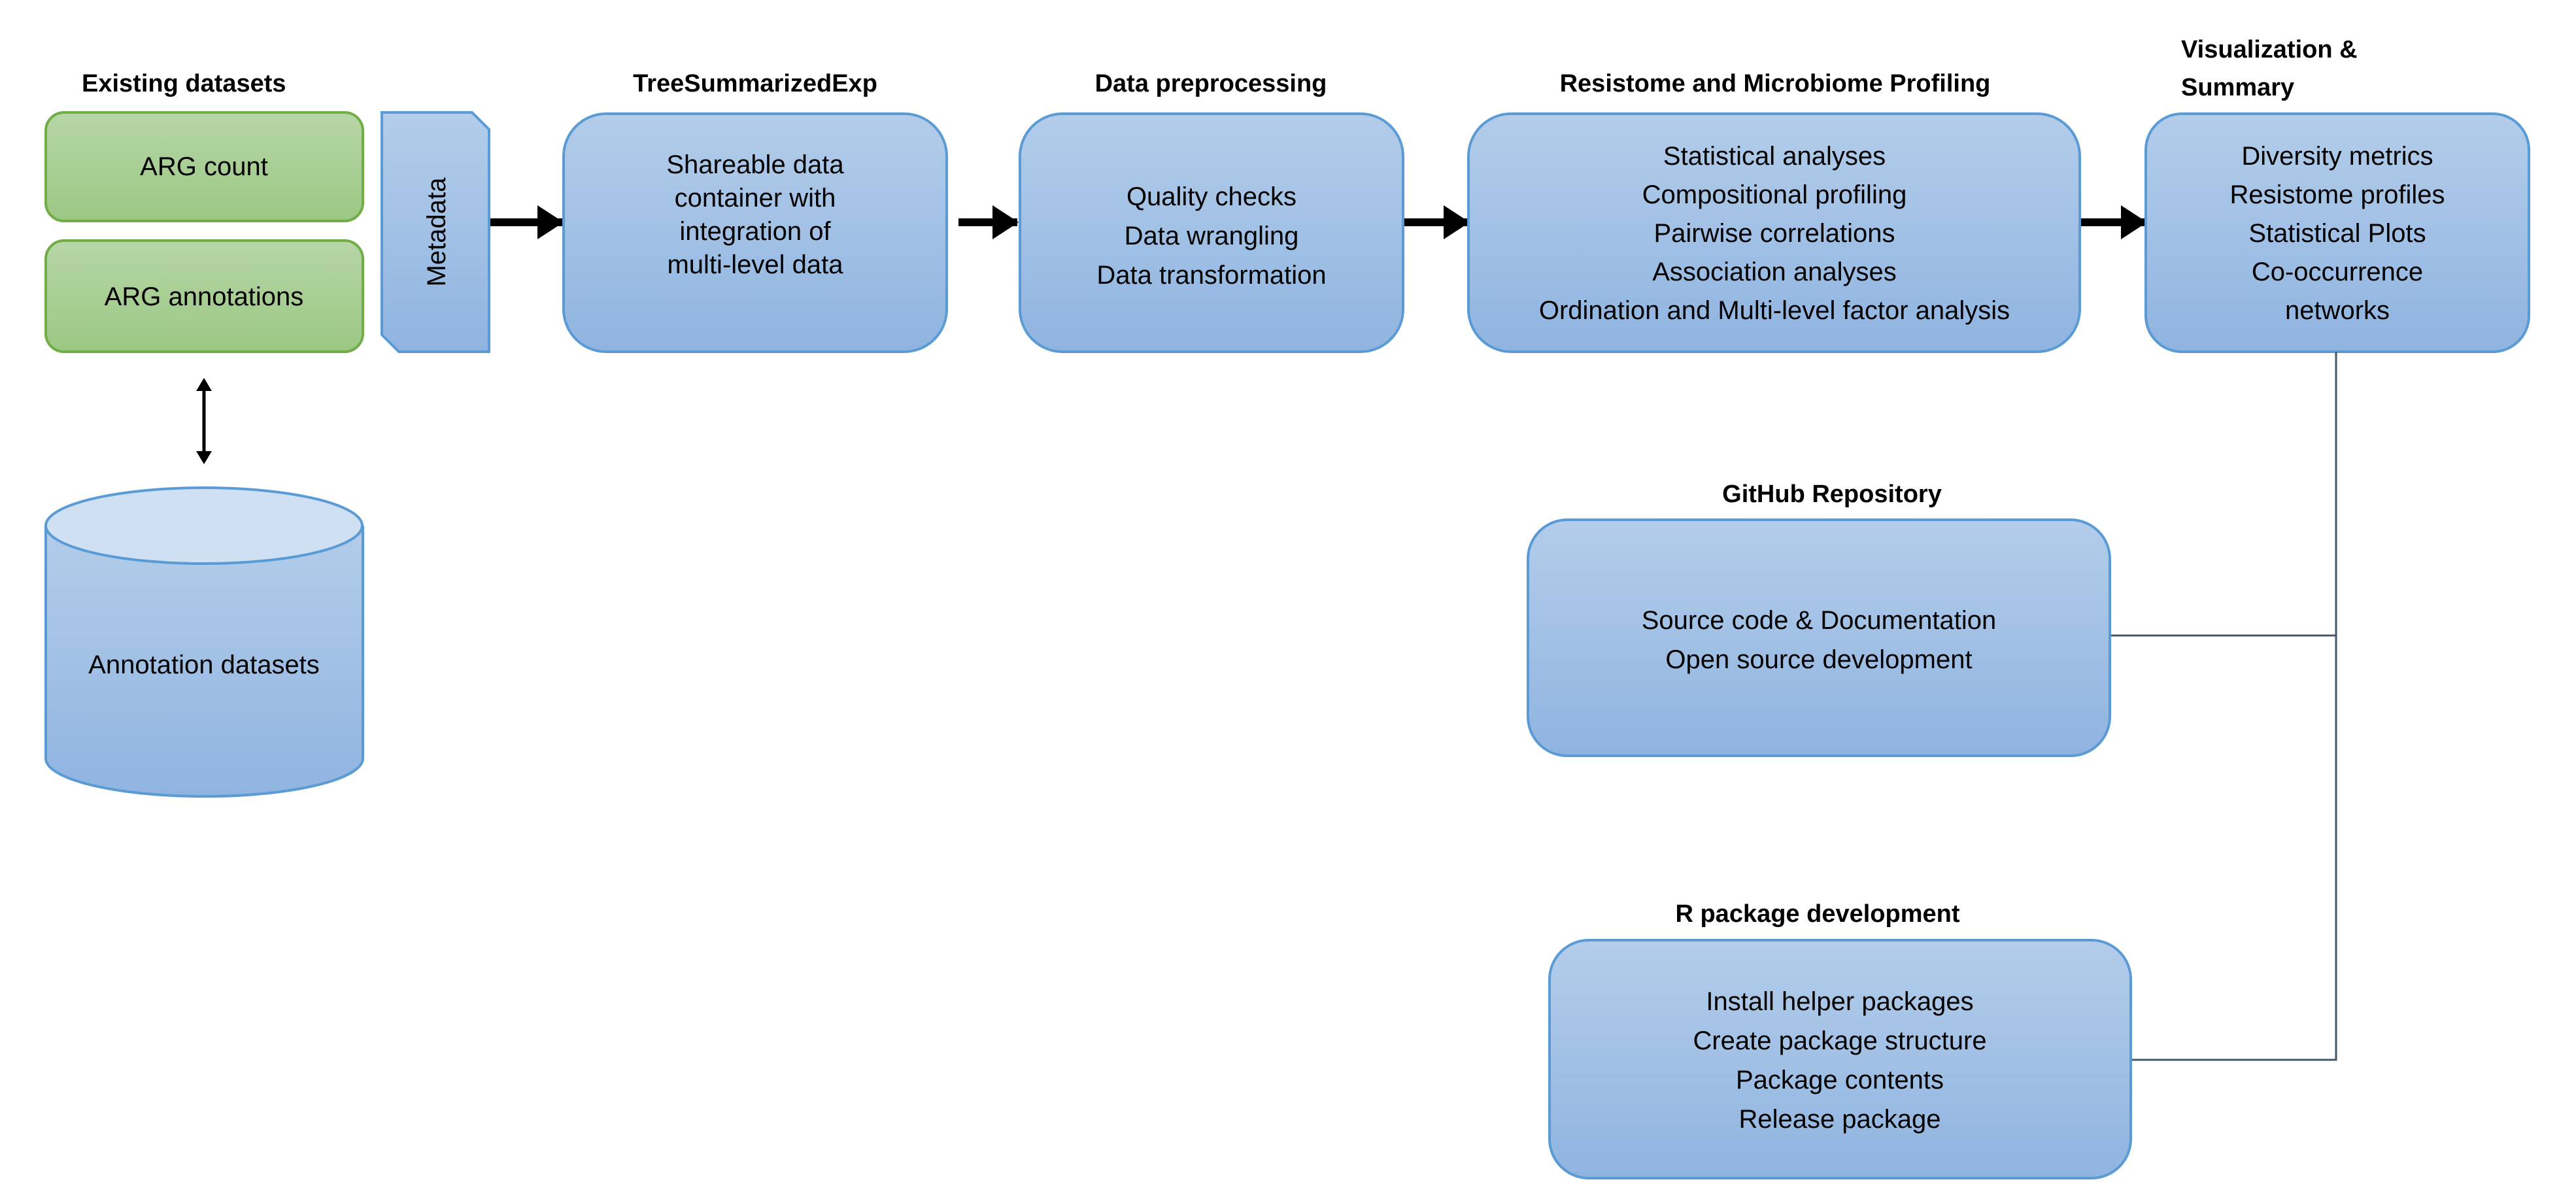 The width and height of the screenshot is (2576, 1186). I want to click on arg-count-box: ARG count, so click(204, 166).